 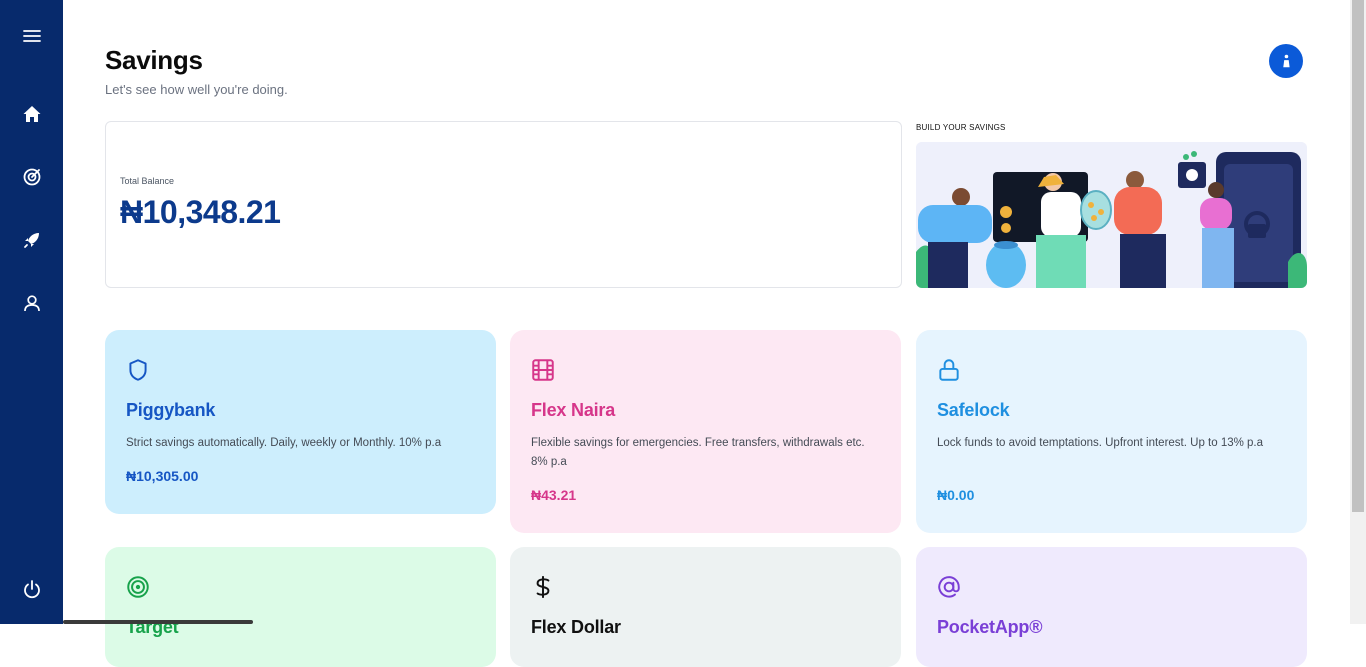 I want to click on power-icon, so click(x=32, y=589).